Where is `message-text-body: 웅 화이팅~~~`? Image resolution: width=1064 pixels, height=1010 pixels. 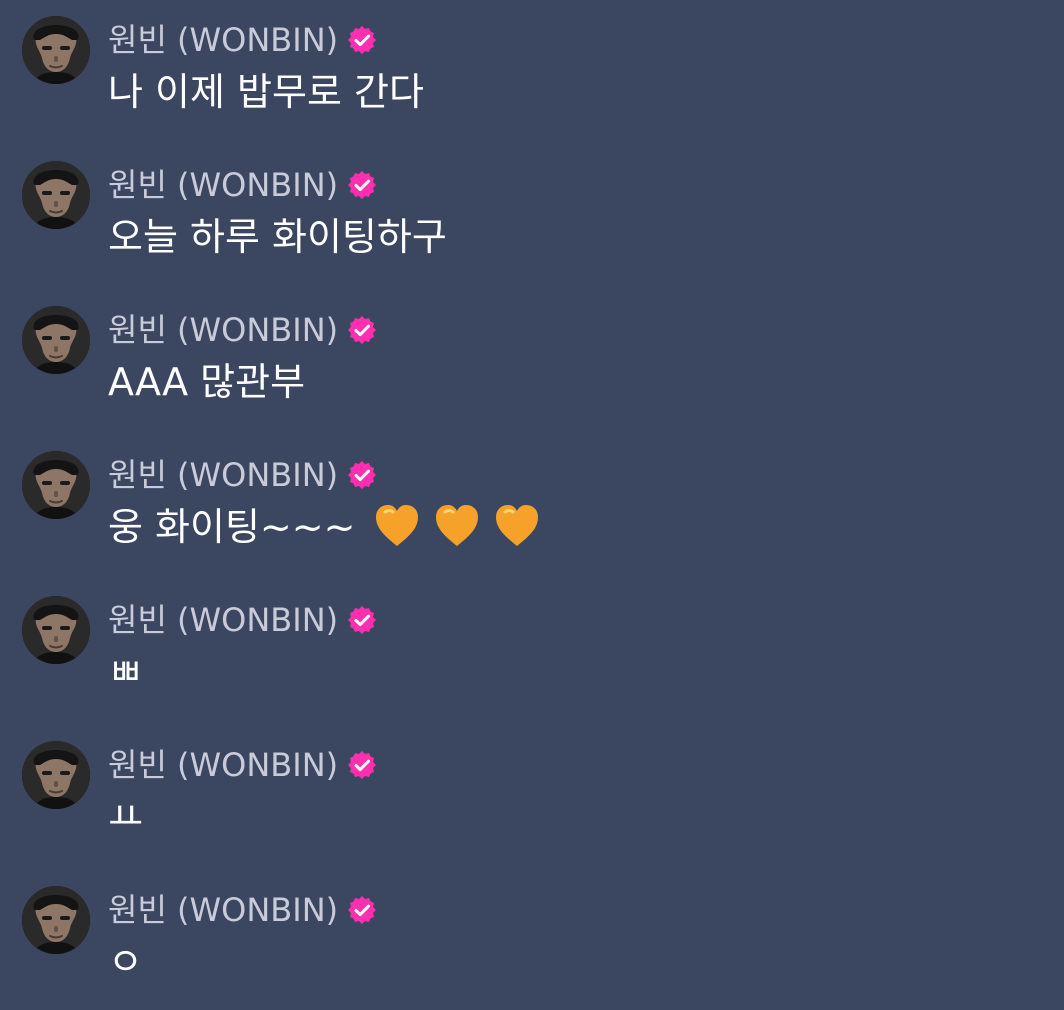
message-text-body: 웅 화이팅~~~ is located at coordinates (232, 527).